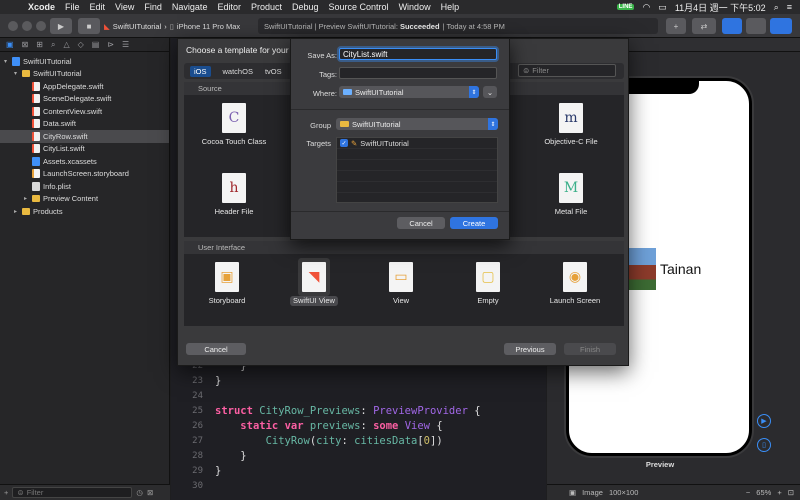  Describe the element at coordinates (229, 7) in the screenshot. I see `menu-editor: Editor` at that location.